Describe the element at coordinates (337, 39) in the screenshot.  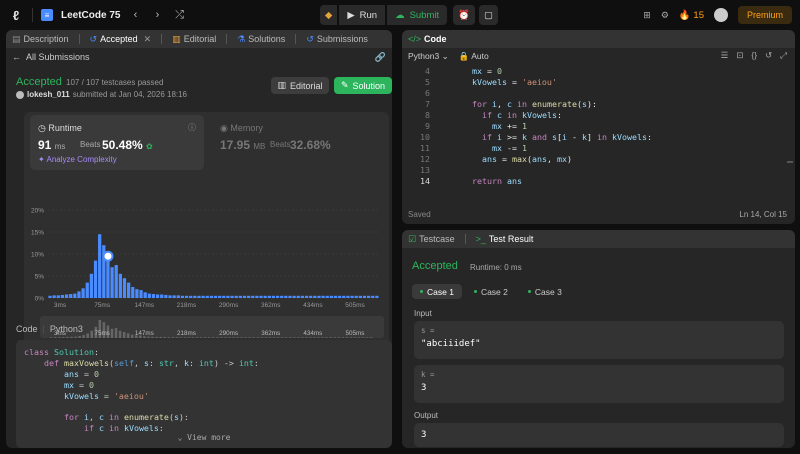
I see `tab-submissions: ↺ Submissions` at that location.